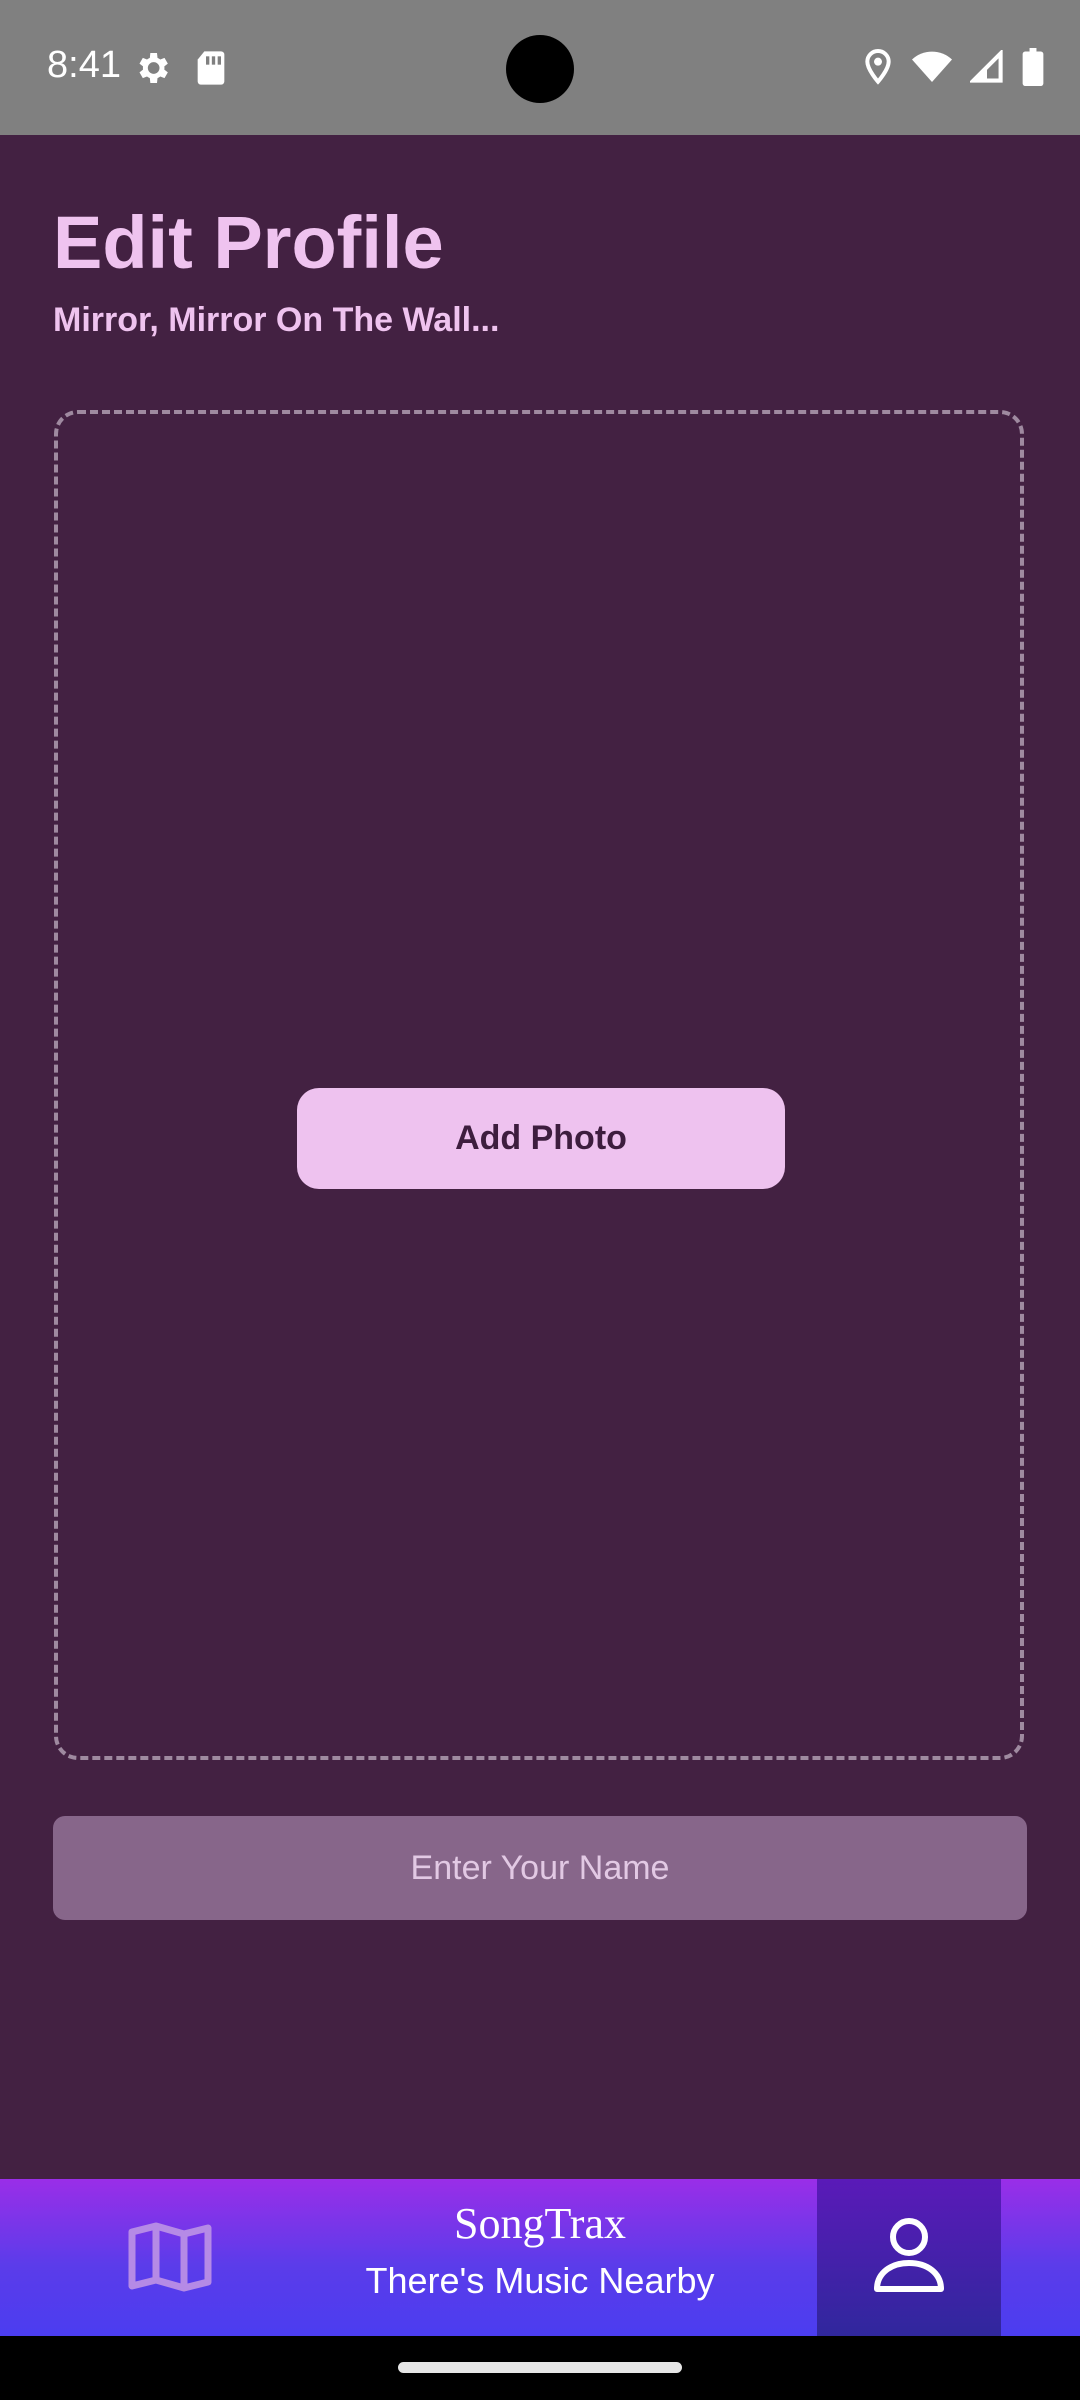 This screenshot has height=2400, width=1080. What do you see at coordinates (1033, 69) in the screenshot?
I see `battery-icon` at bounding box center [1033, 69].